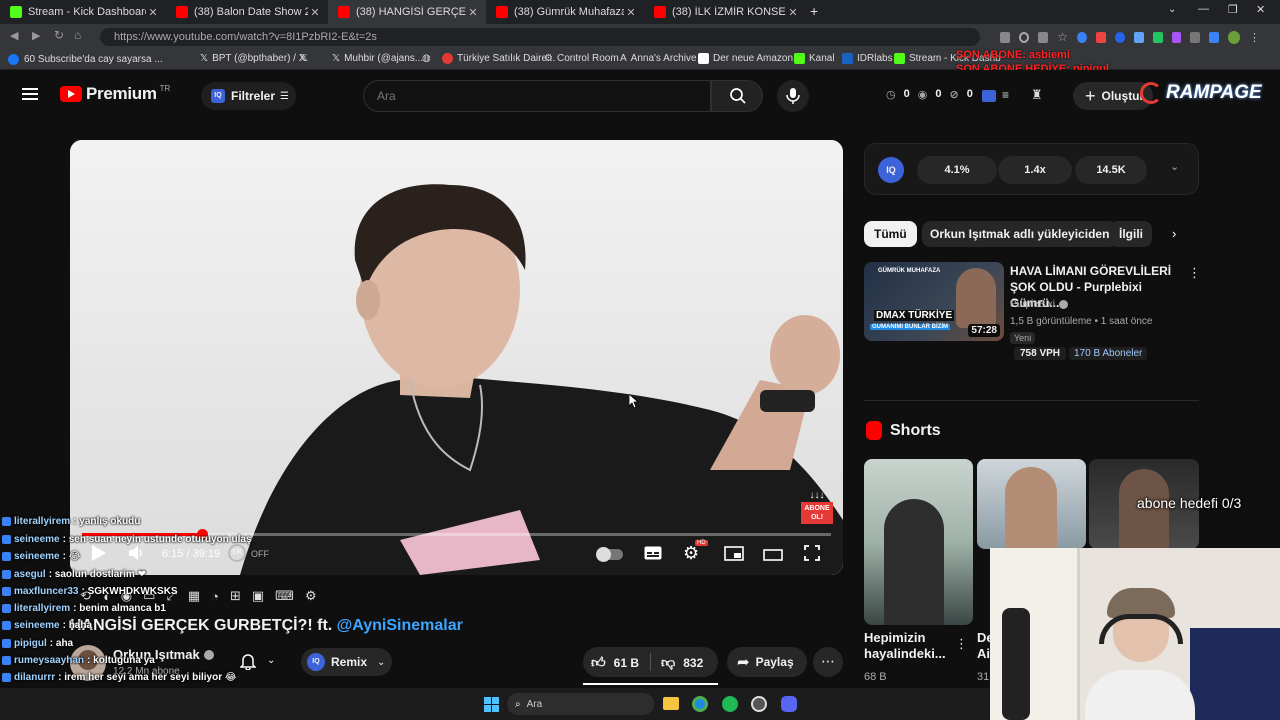 This screenshot has width=1280, height=720. I want to click on extension-icons: ☆ ⋮, so click(1130, 37).